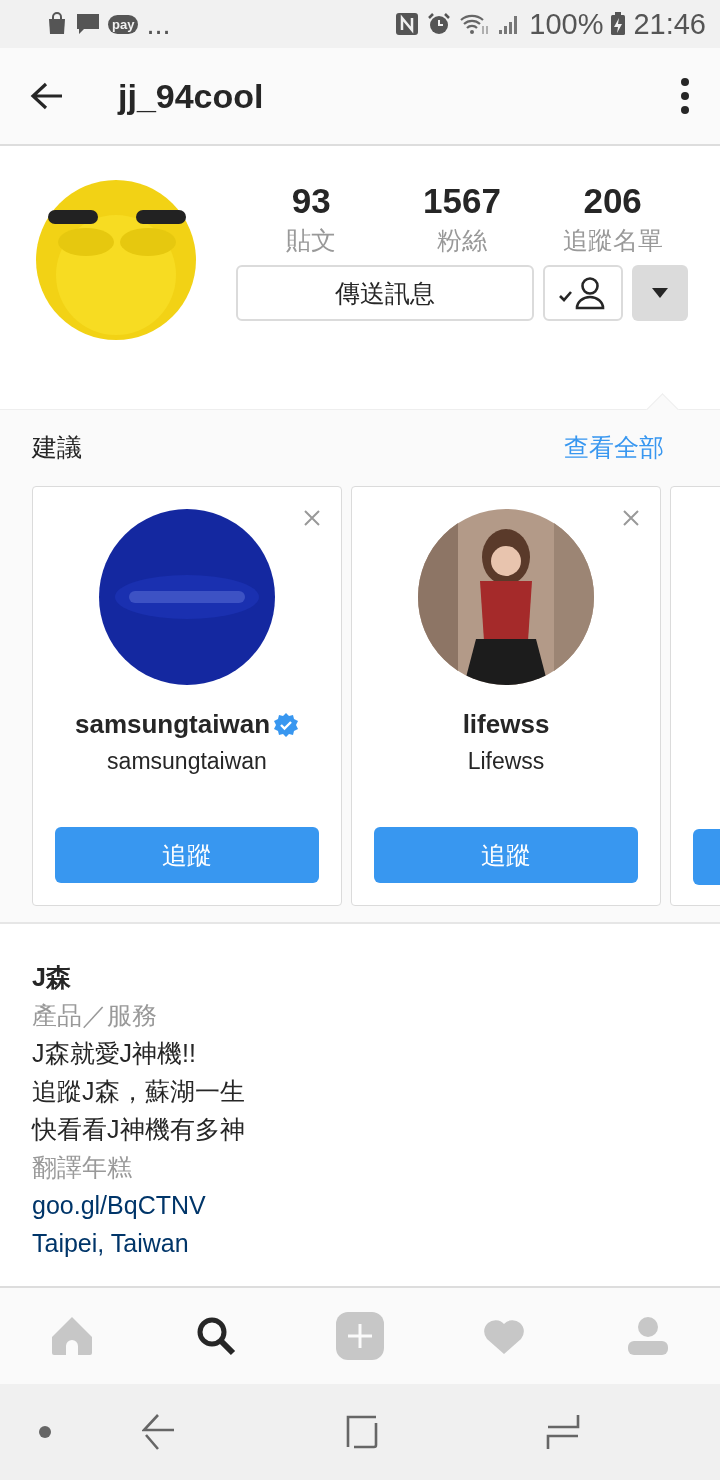 Image resolution: width=720 pixels, height=1480 pixels. I want to click on following-button, so click(583, 293).